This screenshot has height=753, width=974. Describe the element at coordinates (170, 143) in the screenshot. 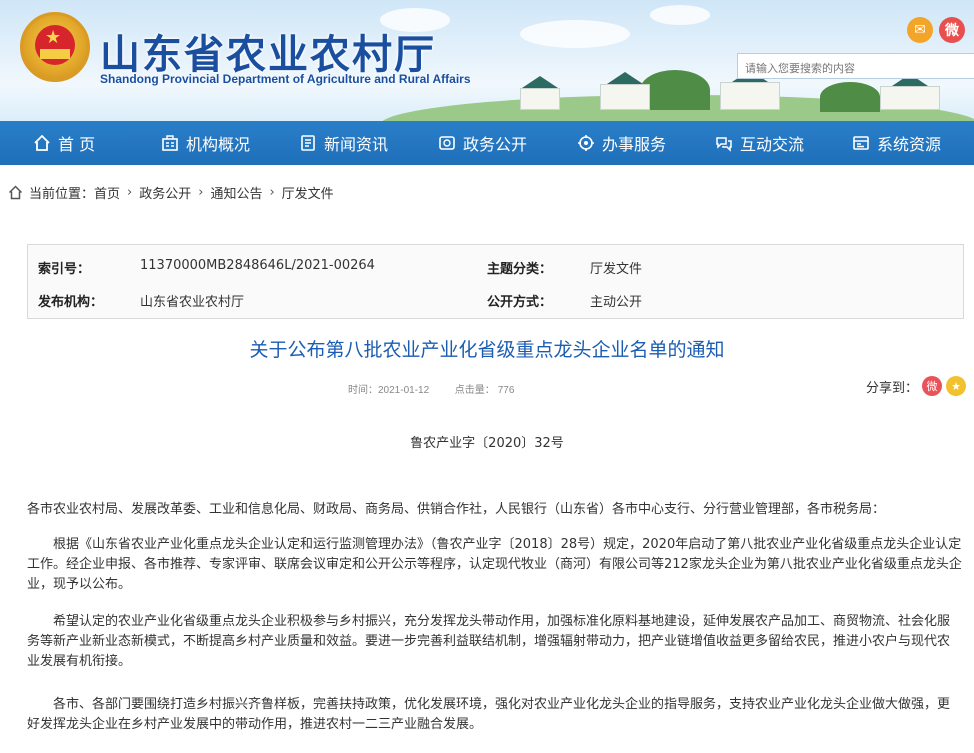

I see `org-icon` at that location.